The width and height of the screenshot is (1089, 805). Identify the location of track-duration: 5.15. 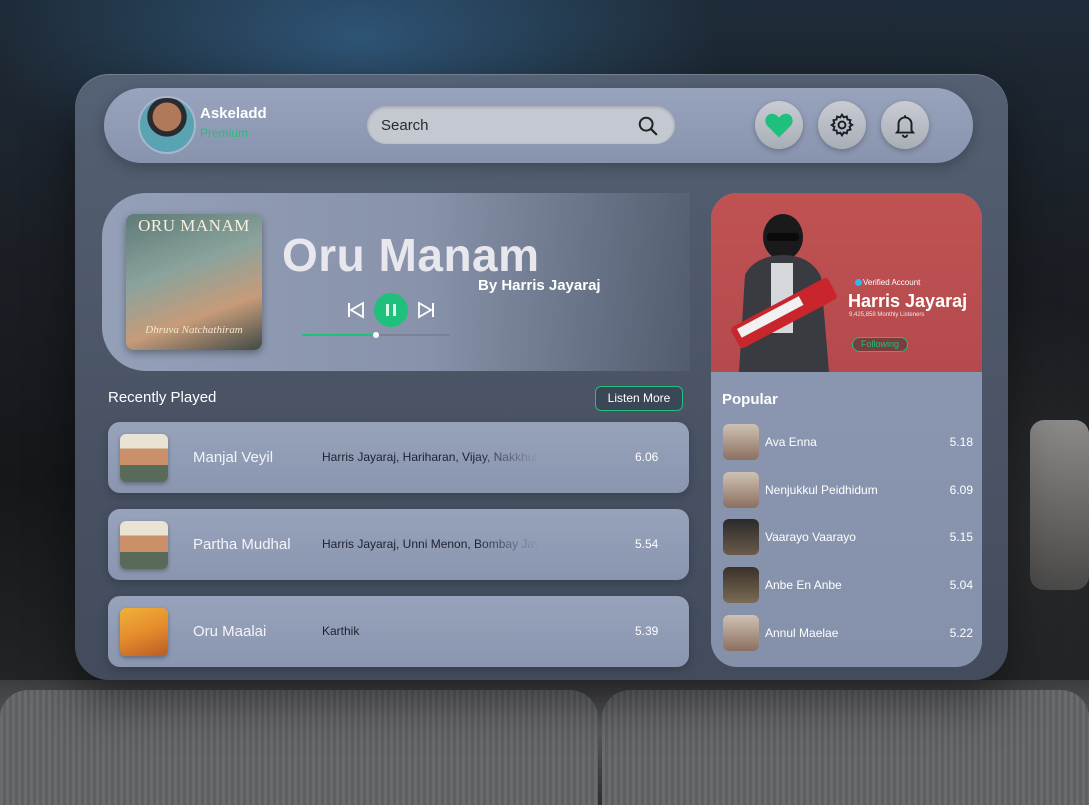
(961, 537).